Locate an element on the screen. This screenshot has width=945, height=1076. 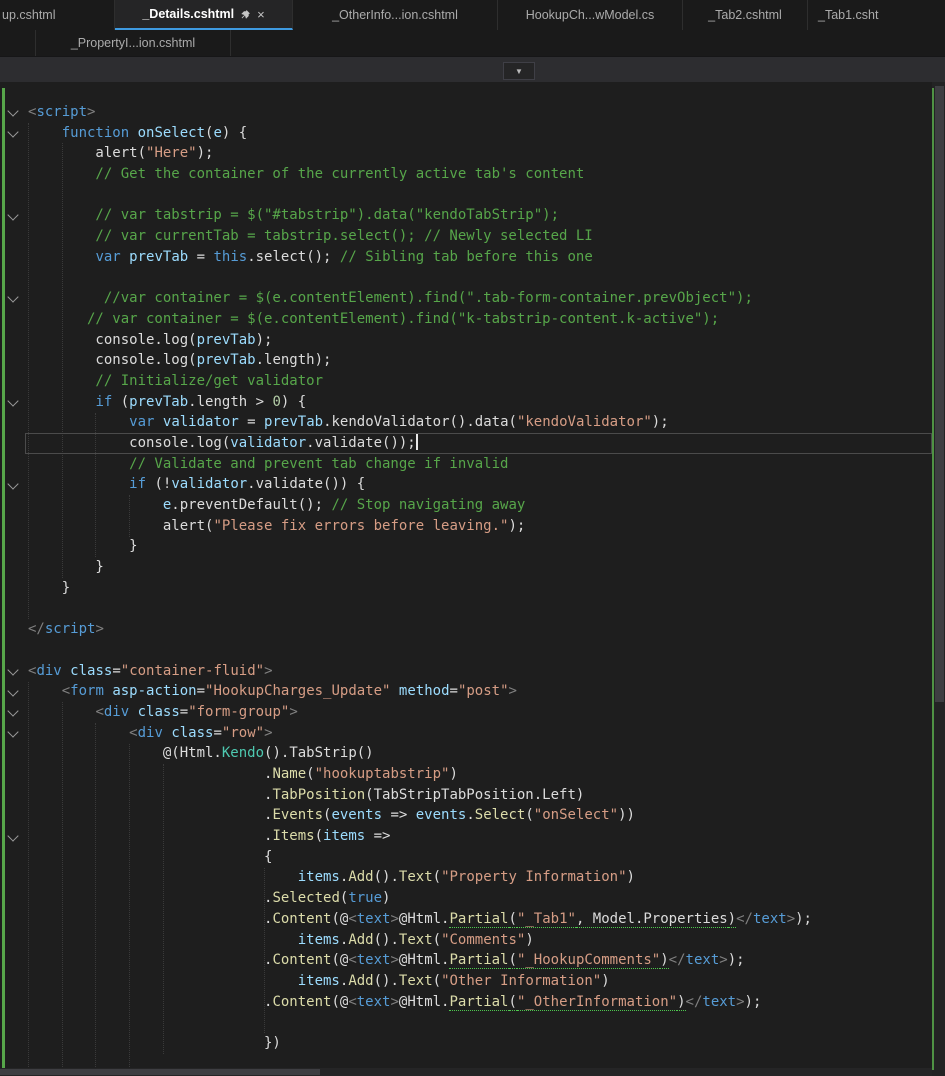
scrollbar-change-mark is located at coordinates (933, 579).